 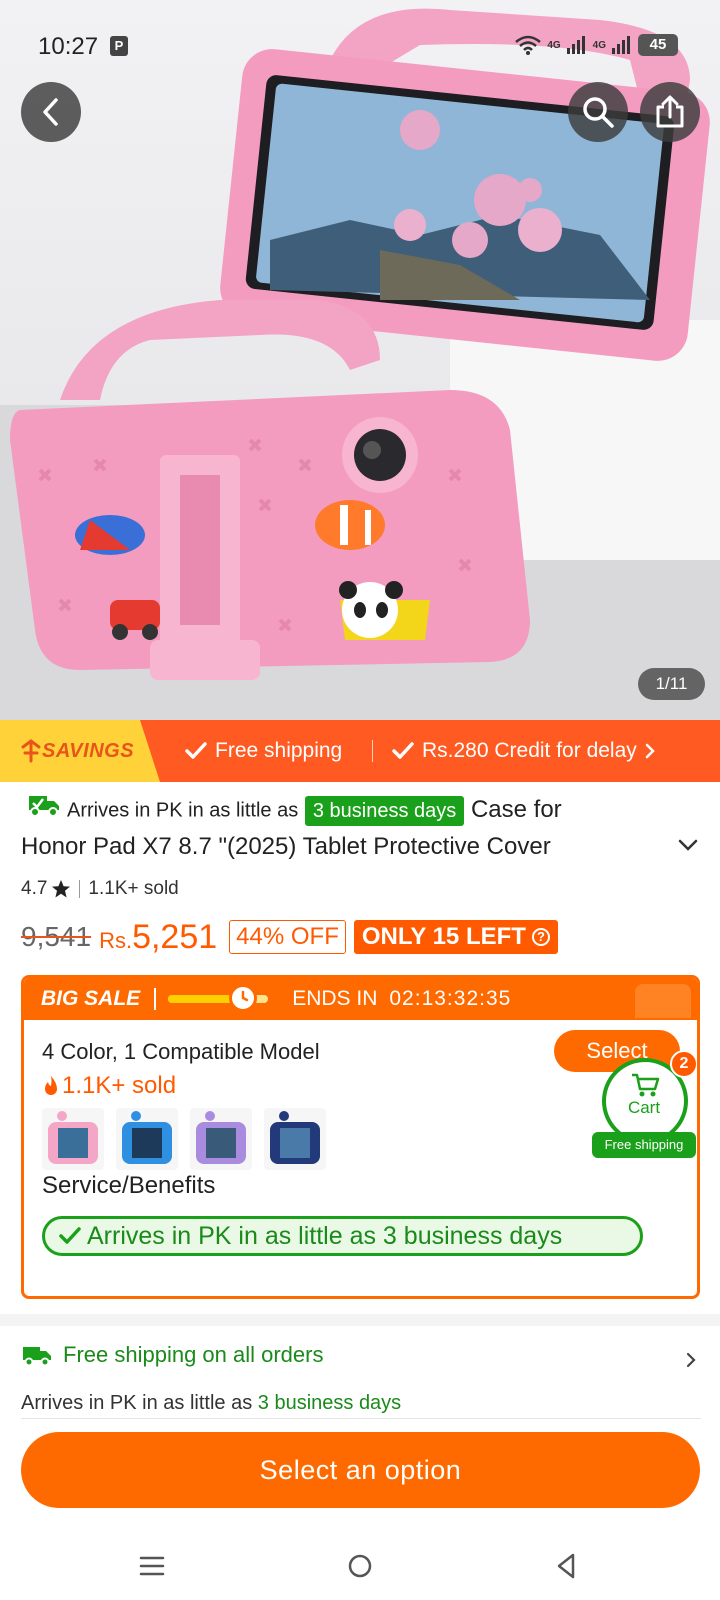 What do you see at coordinates (193, 1354) in the screenshot?
I see `free-shipping-title: Free shipping on all orders` at bounding box center [193, 1354].